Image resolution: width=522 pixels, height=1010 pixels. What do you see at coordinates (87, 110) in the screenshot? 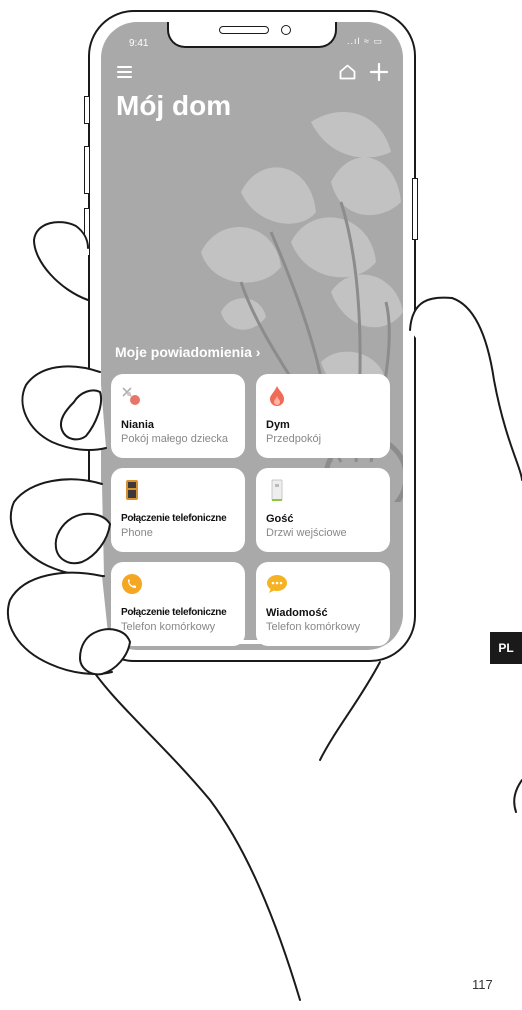
I see `mute-switch` at bounding box center [87, 110].